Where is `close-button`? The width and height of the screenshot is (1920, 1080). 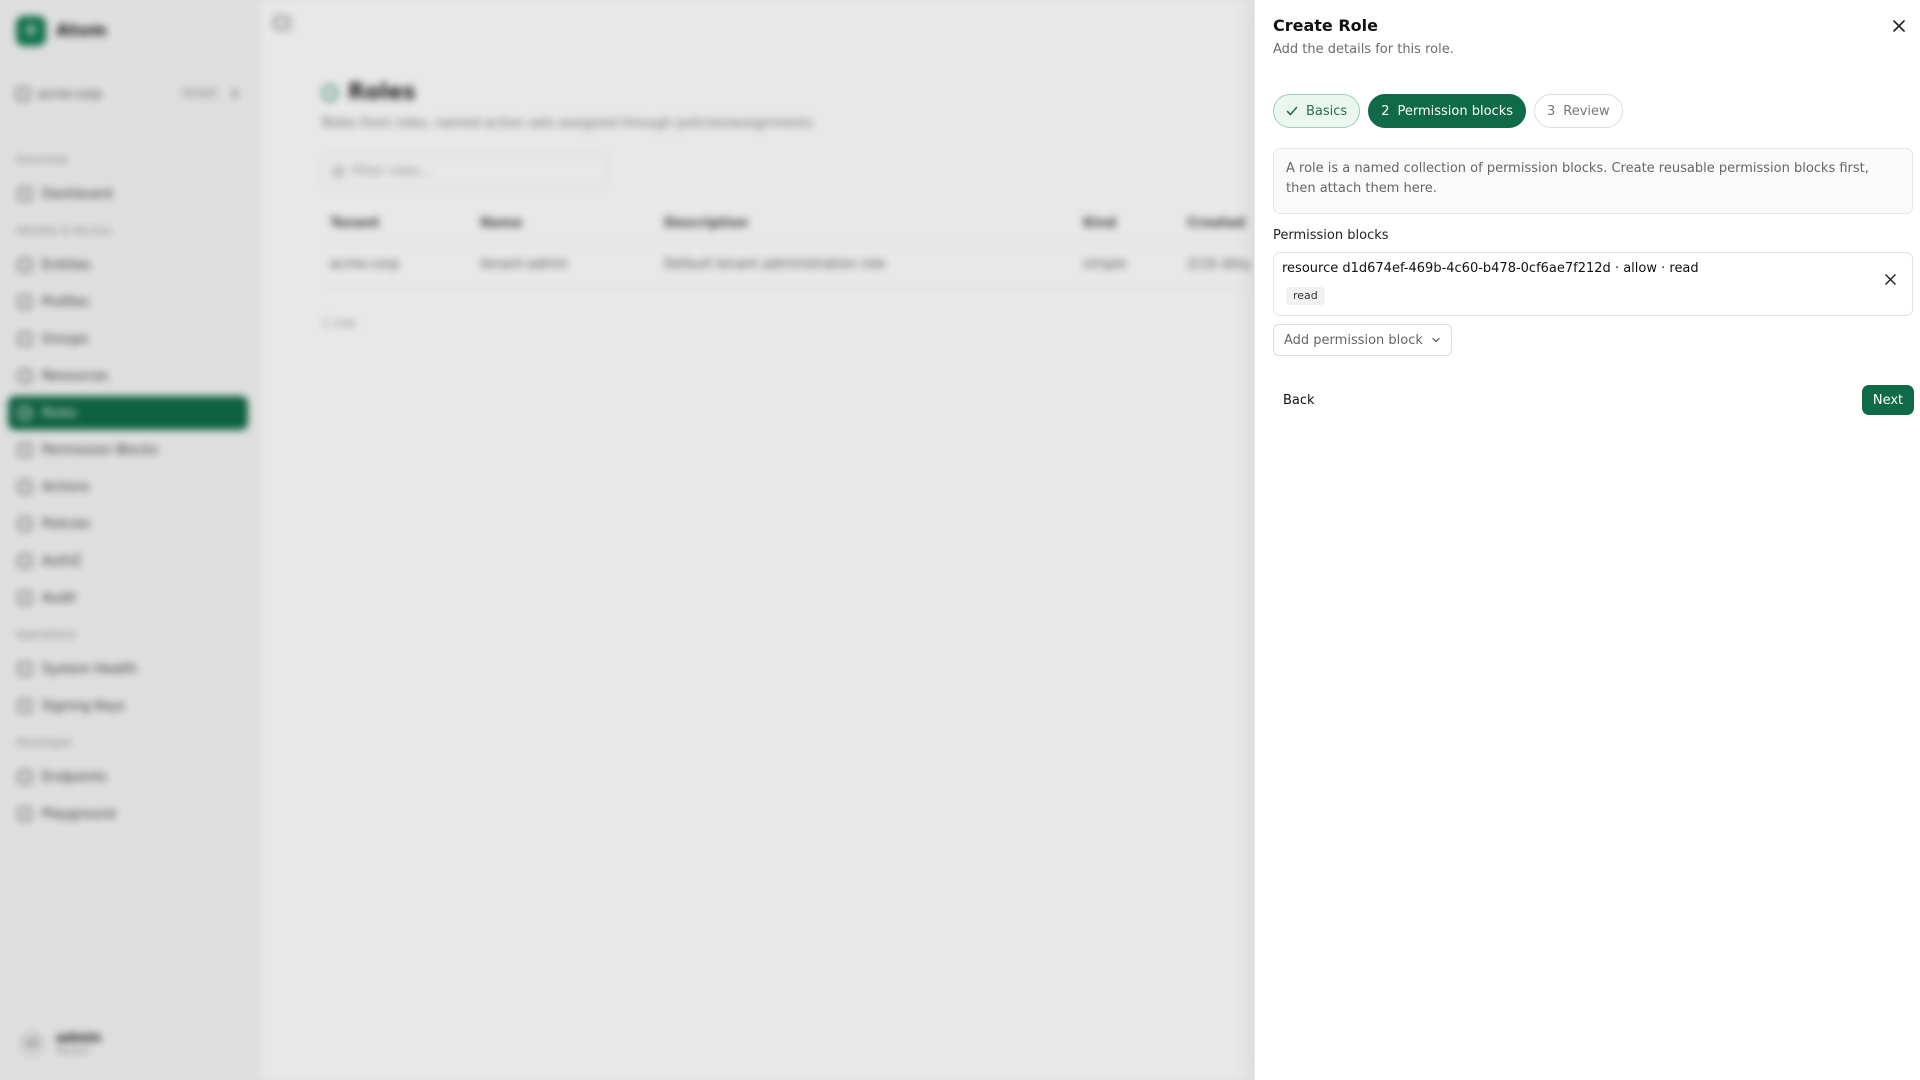 close-button is located at coordinates (1899, 26).